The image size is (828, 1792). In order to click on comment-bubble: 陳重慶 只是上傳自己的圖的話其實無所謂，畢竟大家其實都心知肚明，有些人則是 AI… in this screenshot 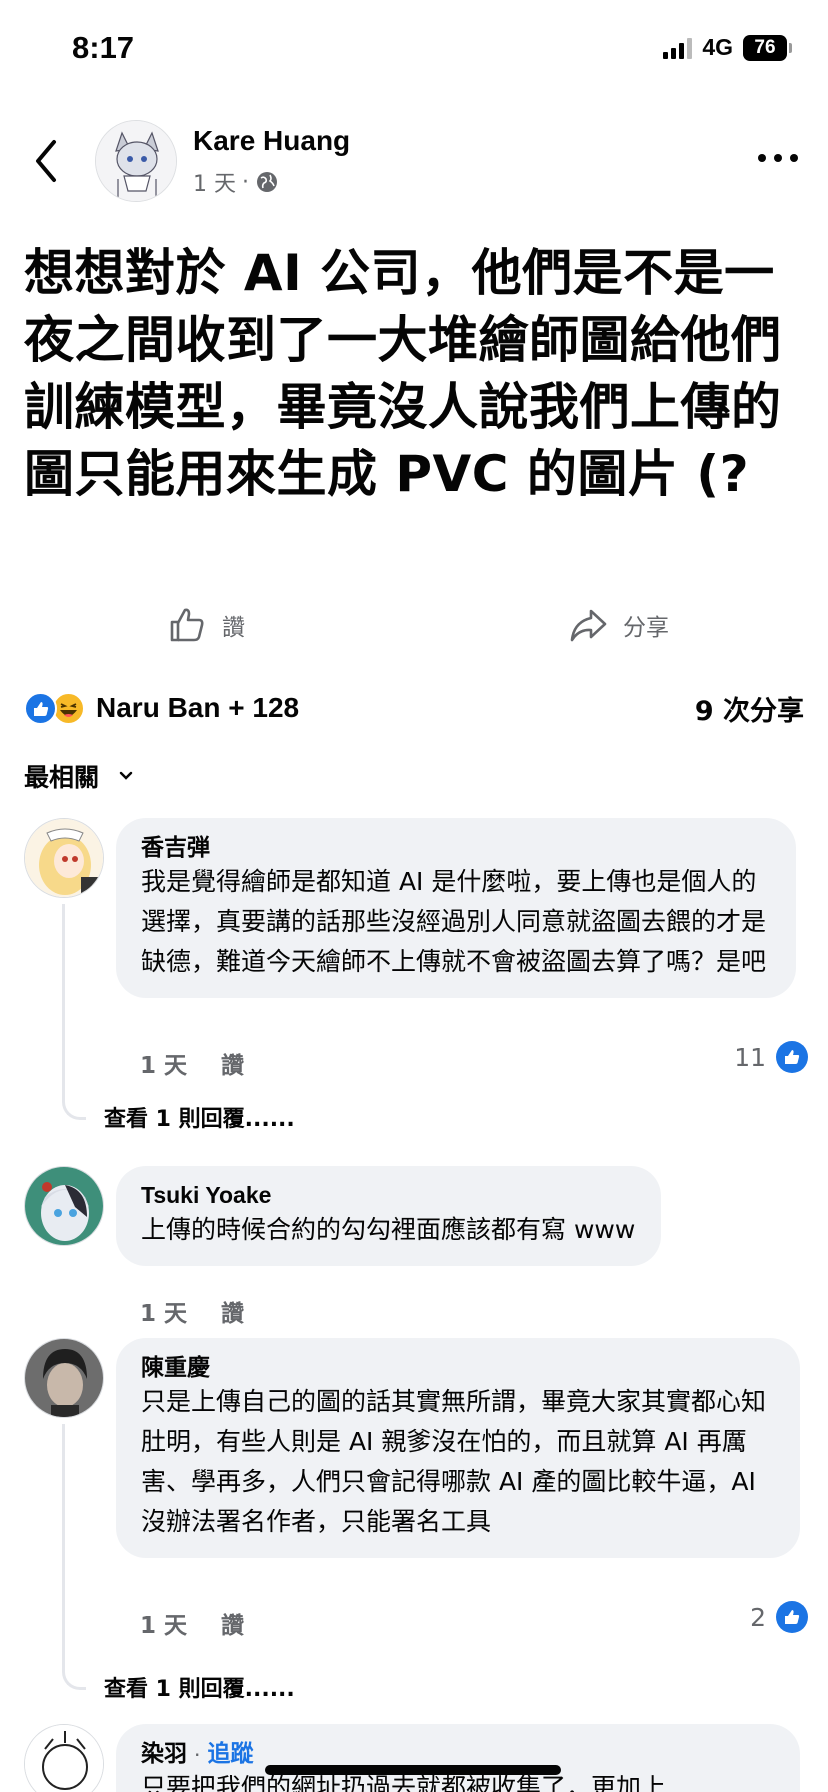, I will do `click(458, 1448)`.